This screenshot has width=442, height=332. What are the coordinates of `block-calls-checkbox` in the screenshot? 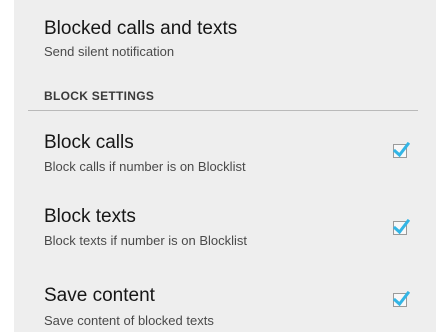 It's located at (401, 150).